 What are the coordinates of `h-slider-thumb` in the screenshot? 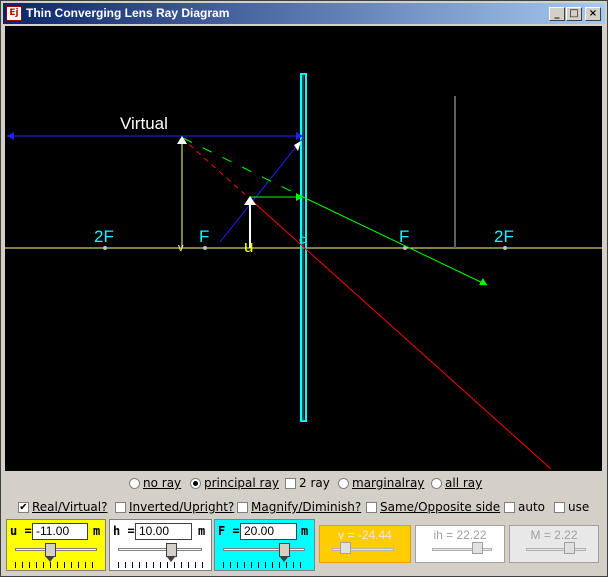 It's located at (171, 552).